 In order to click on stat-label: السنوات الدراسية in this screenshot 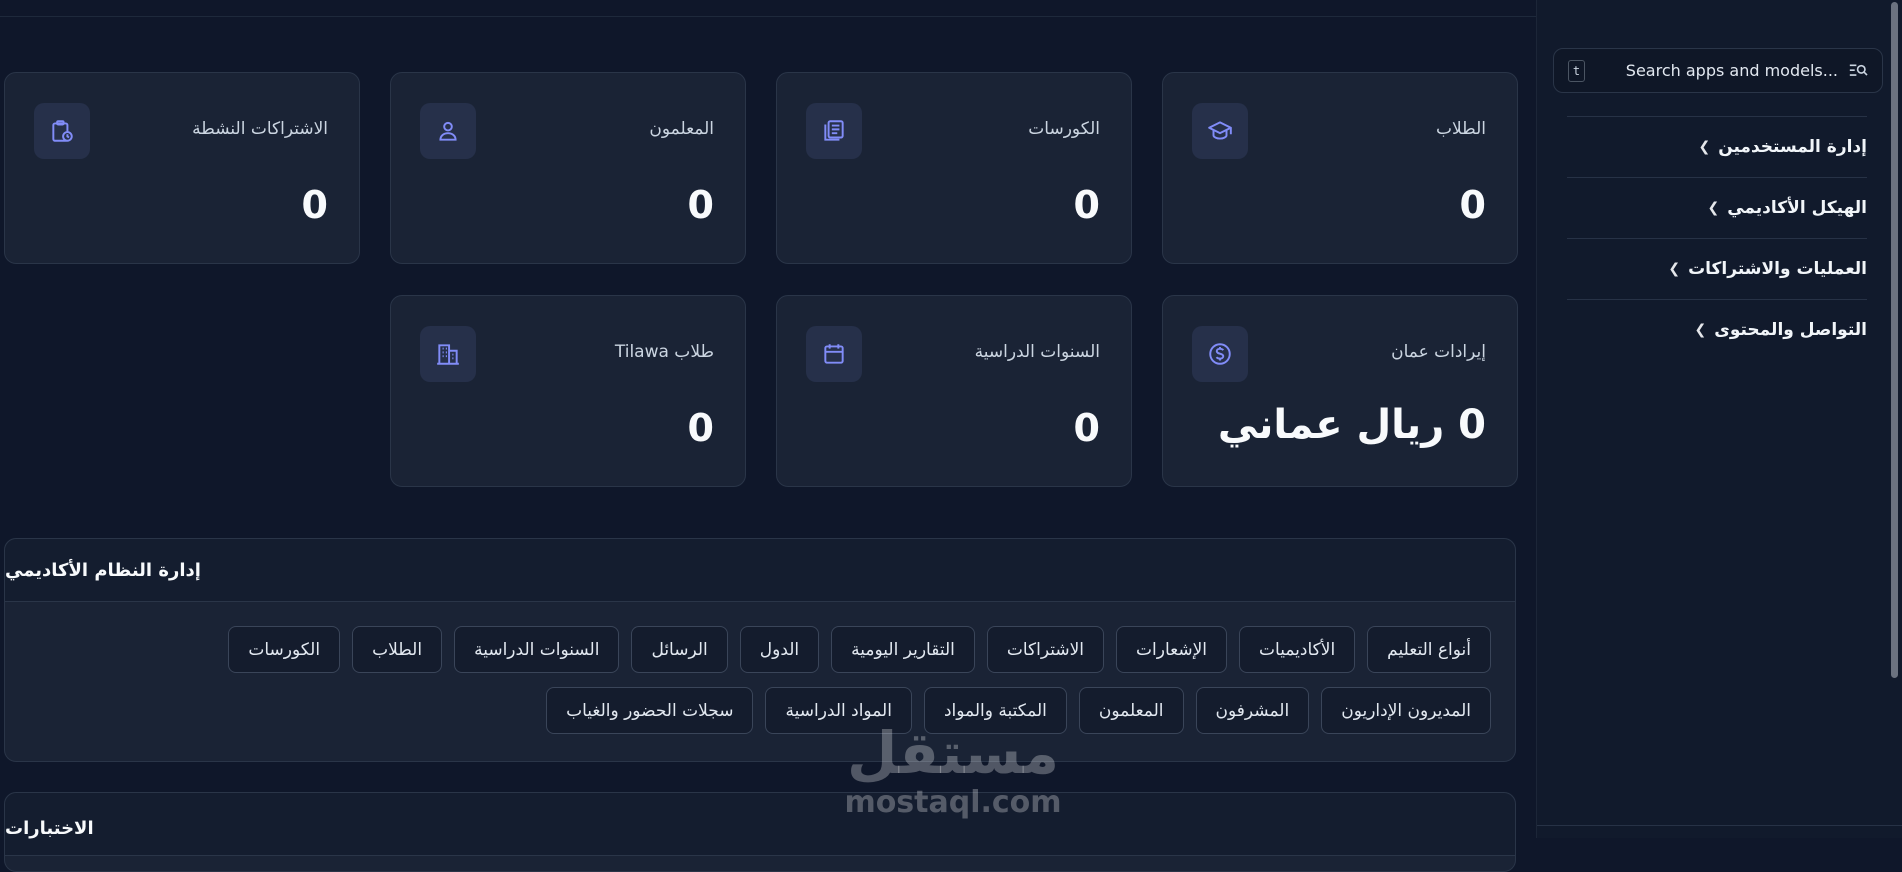, I will do `click(1037, 352)`.